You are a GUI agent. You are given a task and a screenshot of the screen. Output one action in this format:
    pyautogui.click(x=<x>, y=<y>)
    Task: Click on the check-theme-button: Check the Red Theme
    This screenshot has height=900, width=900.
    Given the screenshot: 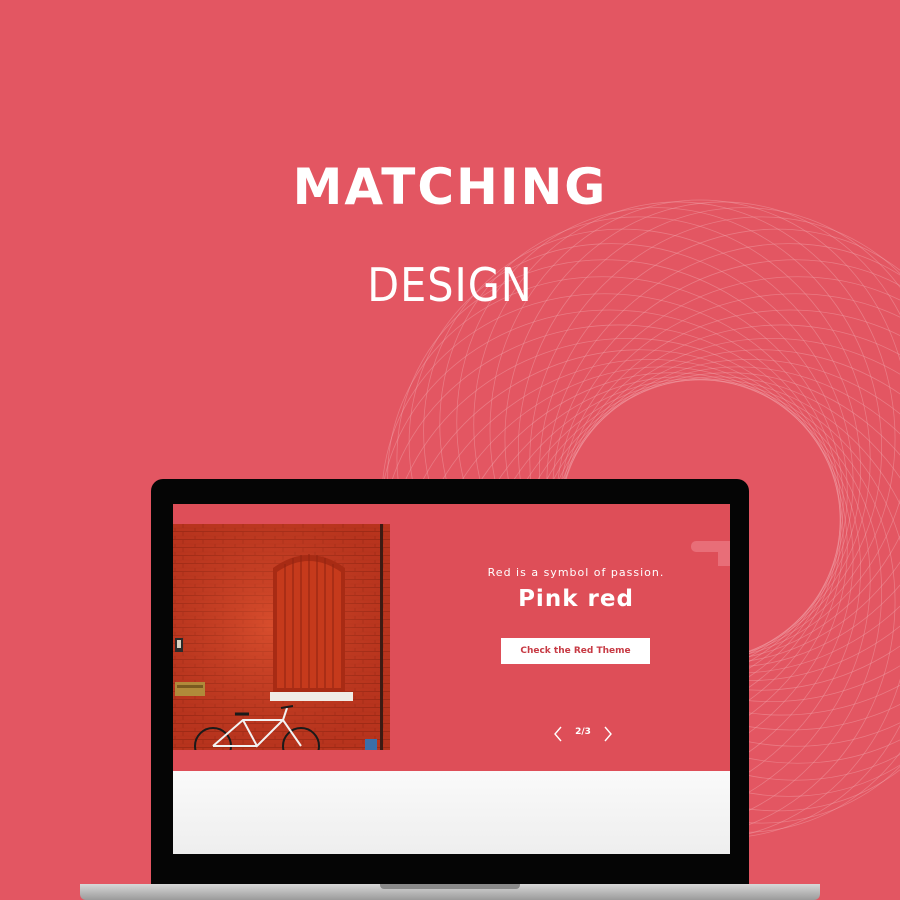 What is the action you would take?
    pyautogui.click(x=575, y=651)
    